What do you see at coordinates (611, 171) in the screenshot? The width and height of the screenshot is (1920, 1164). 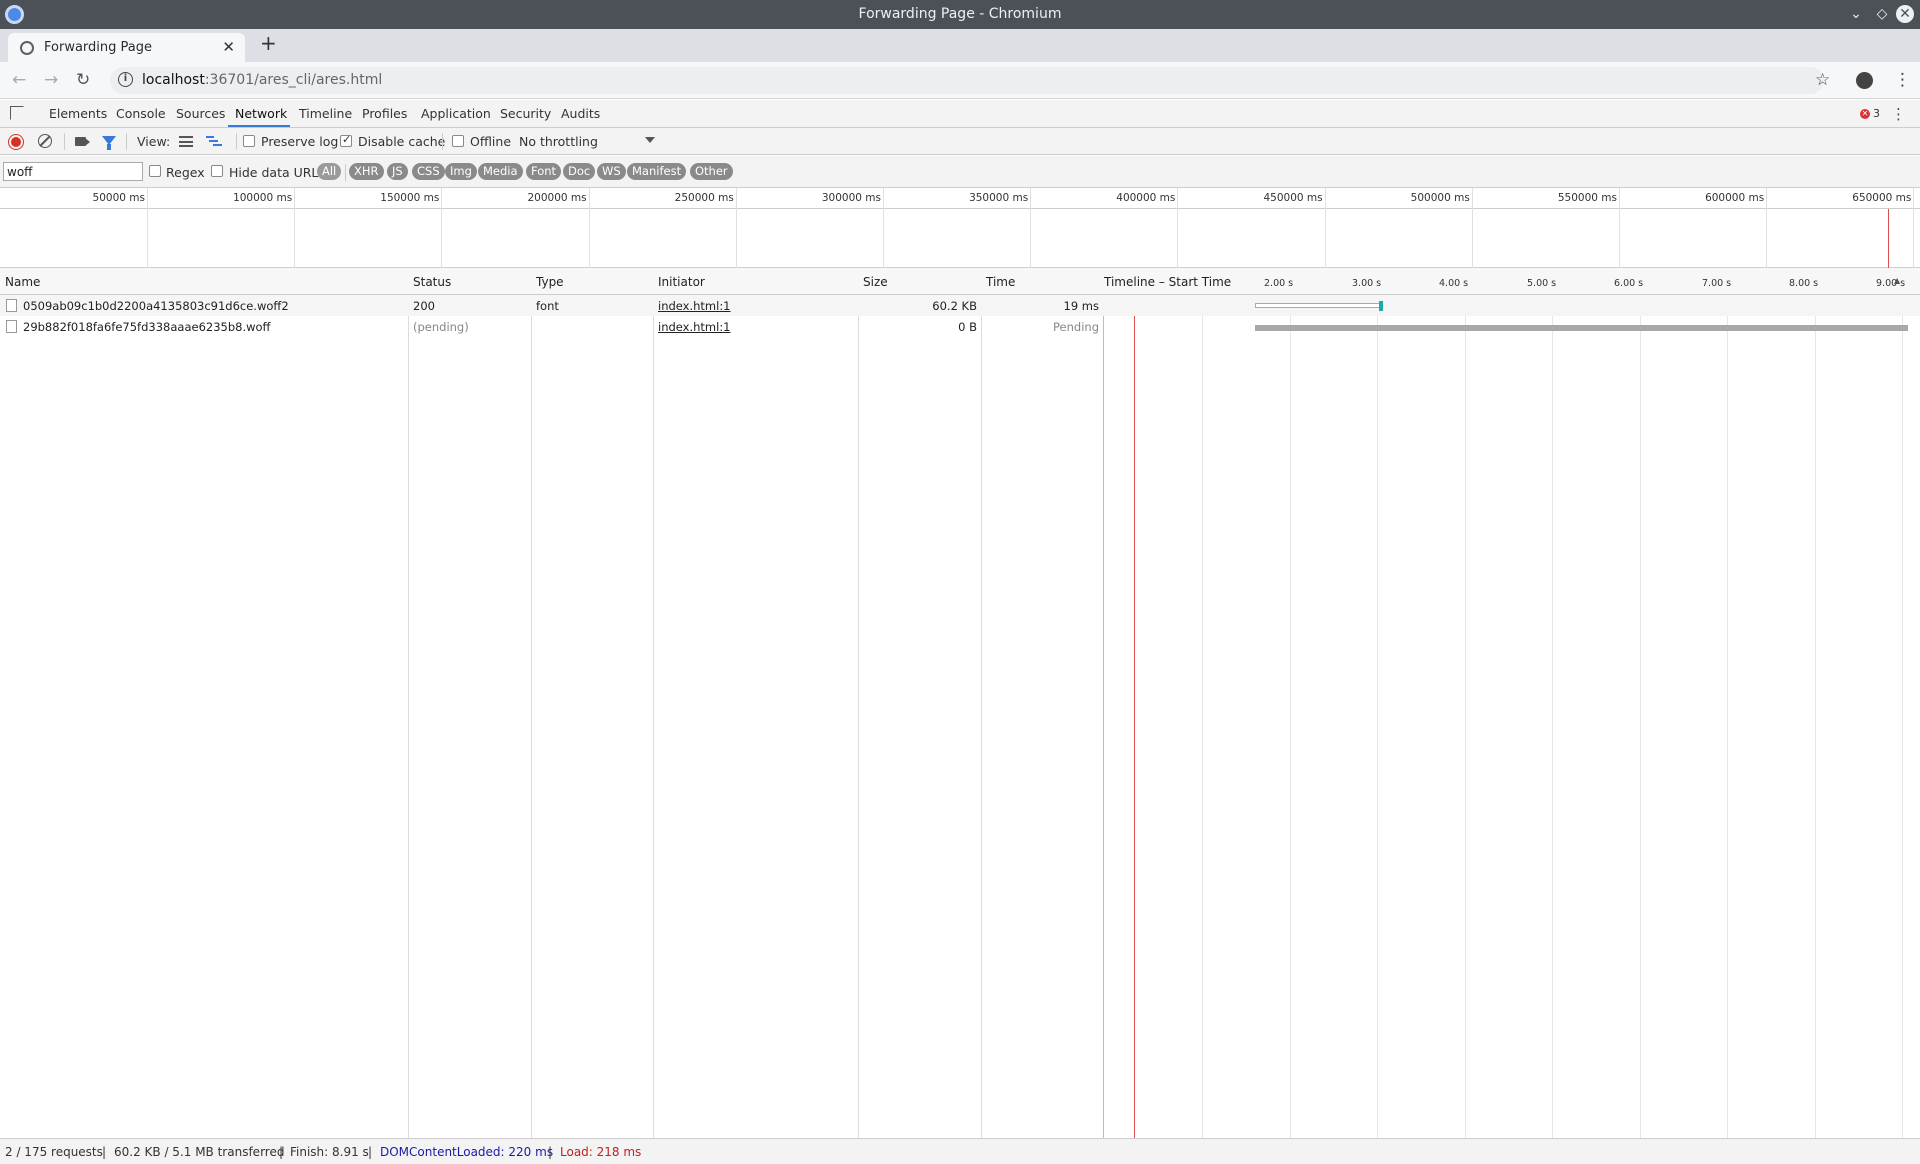 I see `type-filter-ws: WS` at bounding box center [611, 171].